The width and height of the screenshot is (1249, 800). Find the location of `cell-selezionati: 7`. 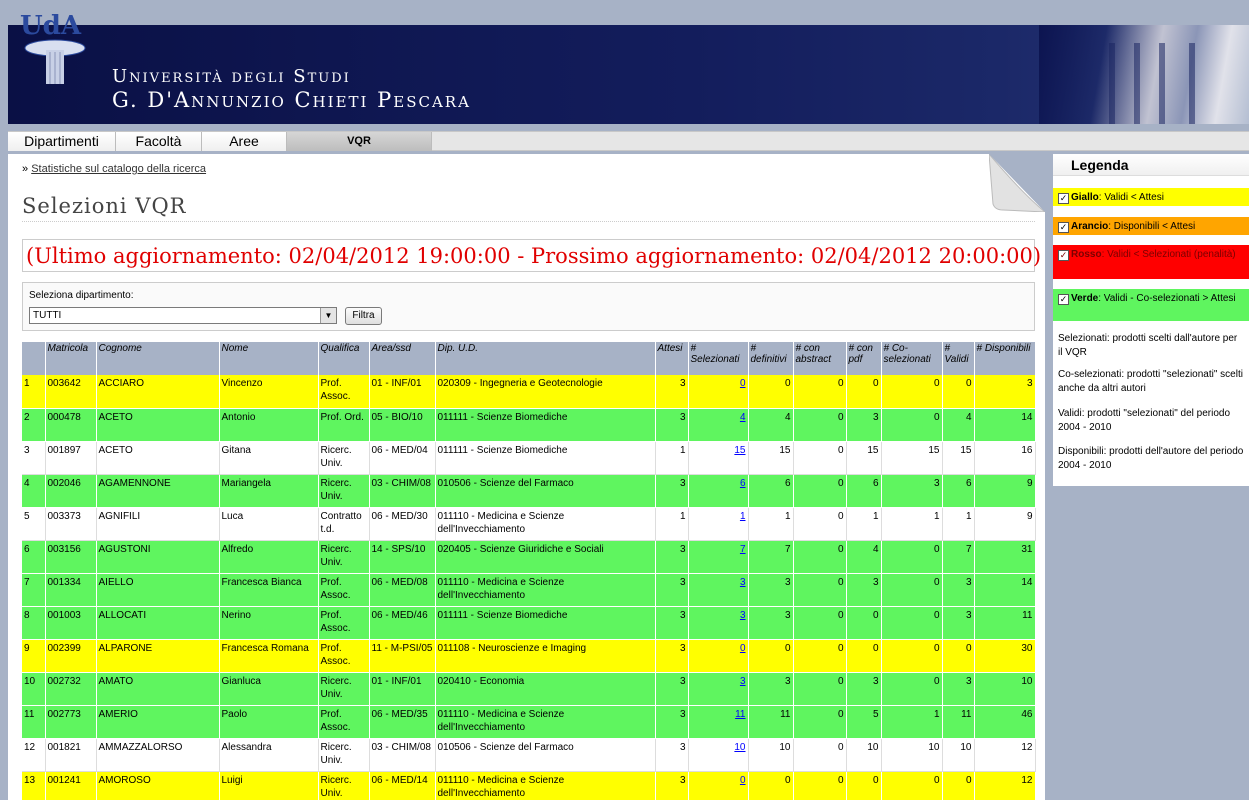

cell-selezionati: 7 is located at coordinates (718, 557).